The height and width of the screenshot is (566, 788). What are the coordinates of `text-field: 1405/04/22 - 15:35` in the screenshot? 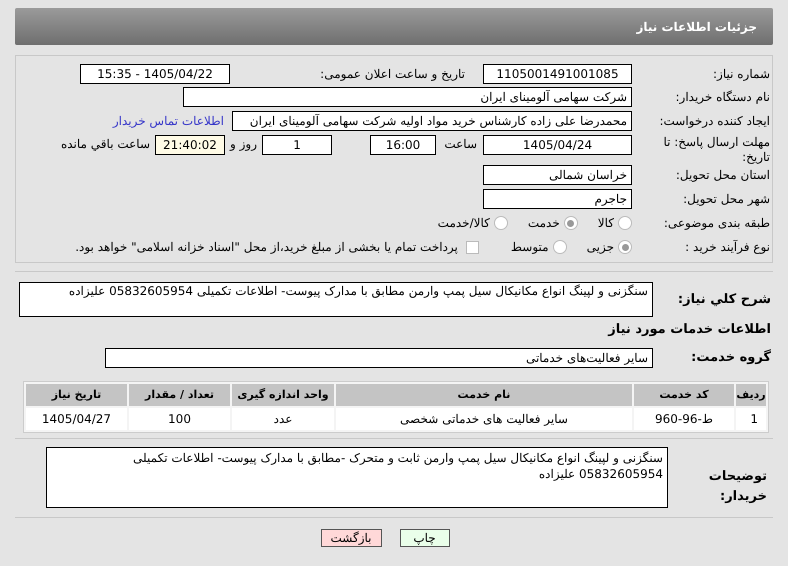 It's located at (155, 74).